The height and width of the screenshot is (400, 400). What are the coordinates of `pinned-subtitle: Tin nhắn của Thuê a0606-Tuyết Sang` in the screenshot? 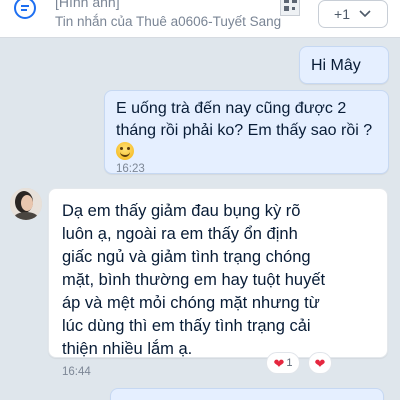 It's located at (168, 21).